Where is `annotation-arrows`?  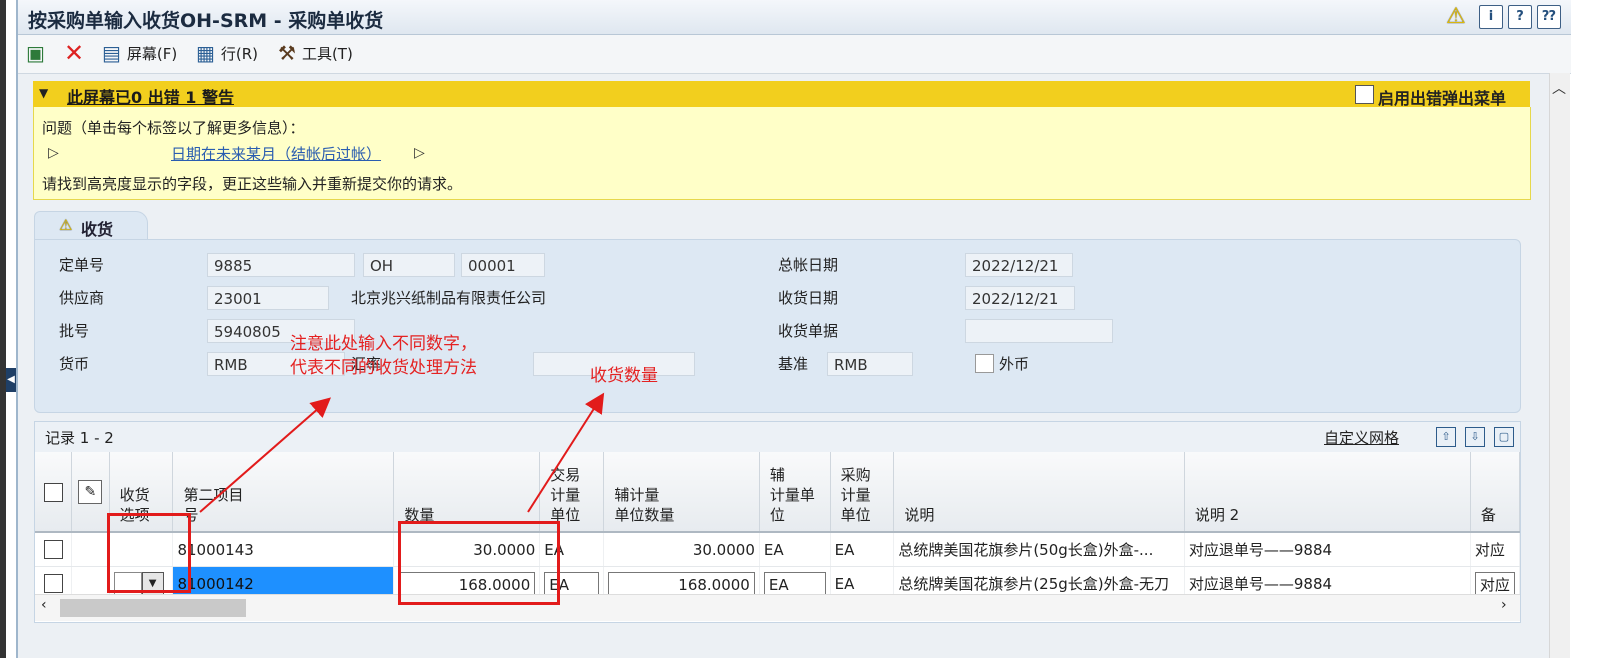
annotation-arrows is located at coordinates (402, 452).